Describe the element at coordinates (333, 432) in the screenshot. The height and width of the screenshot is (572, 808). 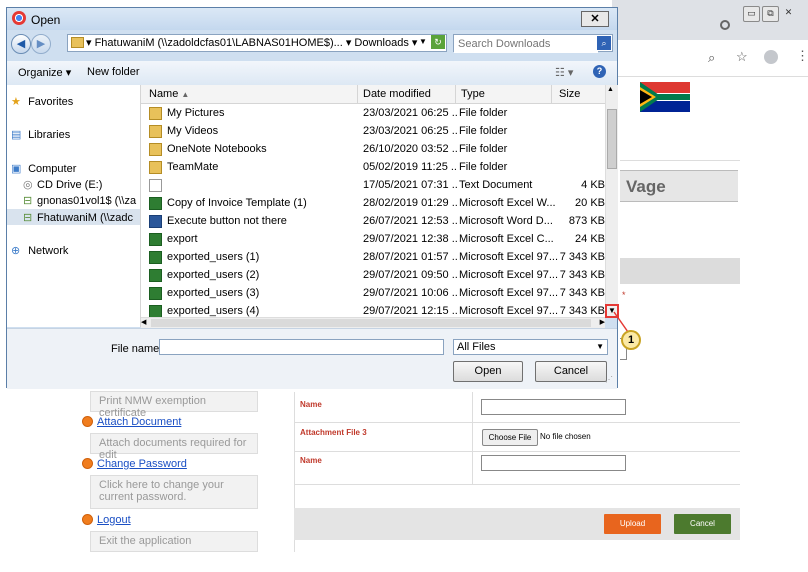
I see `attachment-label: Attachment File 3` at that location.